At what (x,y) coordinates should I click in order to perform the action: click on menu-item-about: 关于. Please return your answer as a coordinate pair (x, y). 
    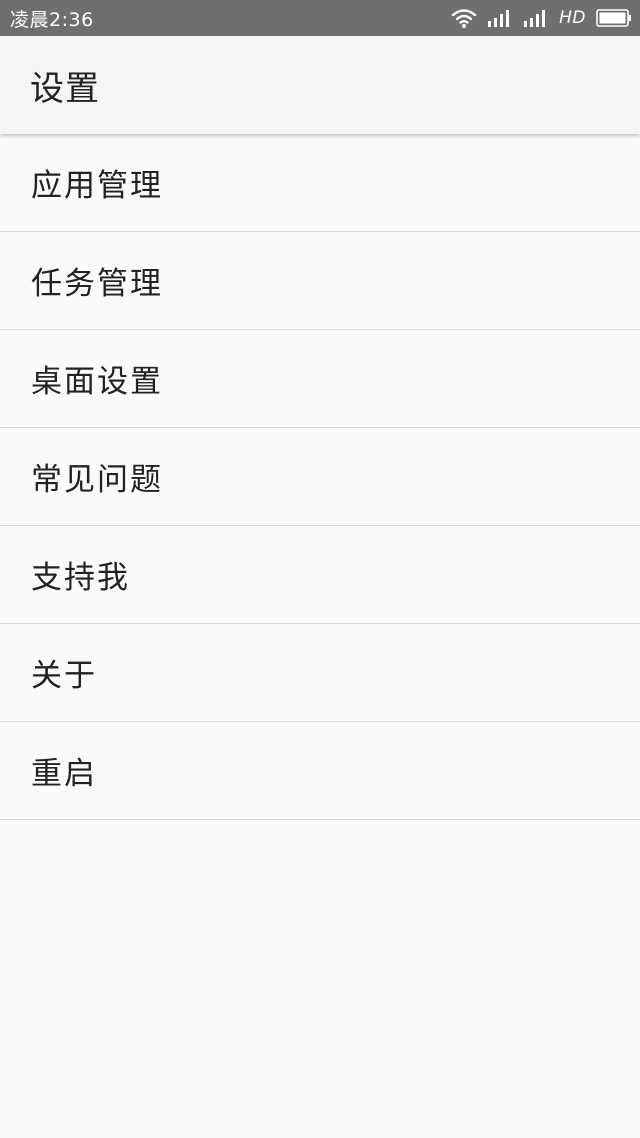
    Looking at the image, I should click on (320, 673).